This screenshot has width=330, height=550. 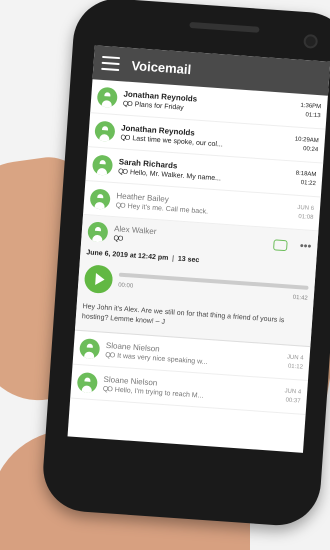 I want to click on app-title: Voicemail, so click(x=161, y=67).